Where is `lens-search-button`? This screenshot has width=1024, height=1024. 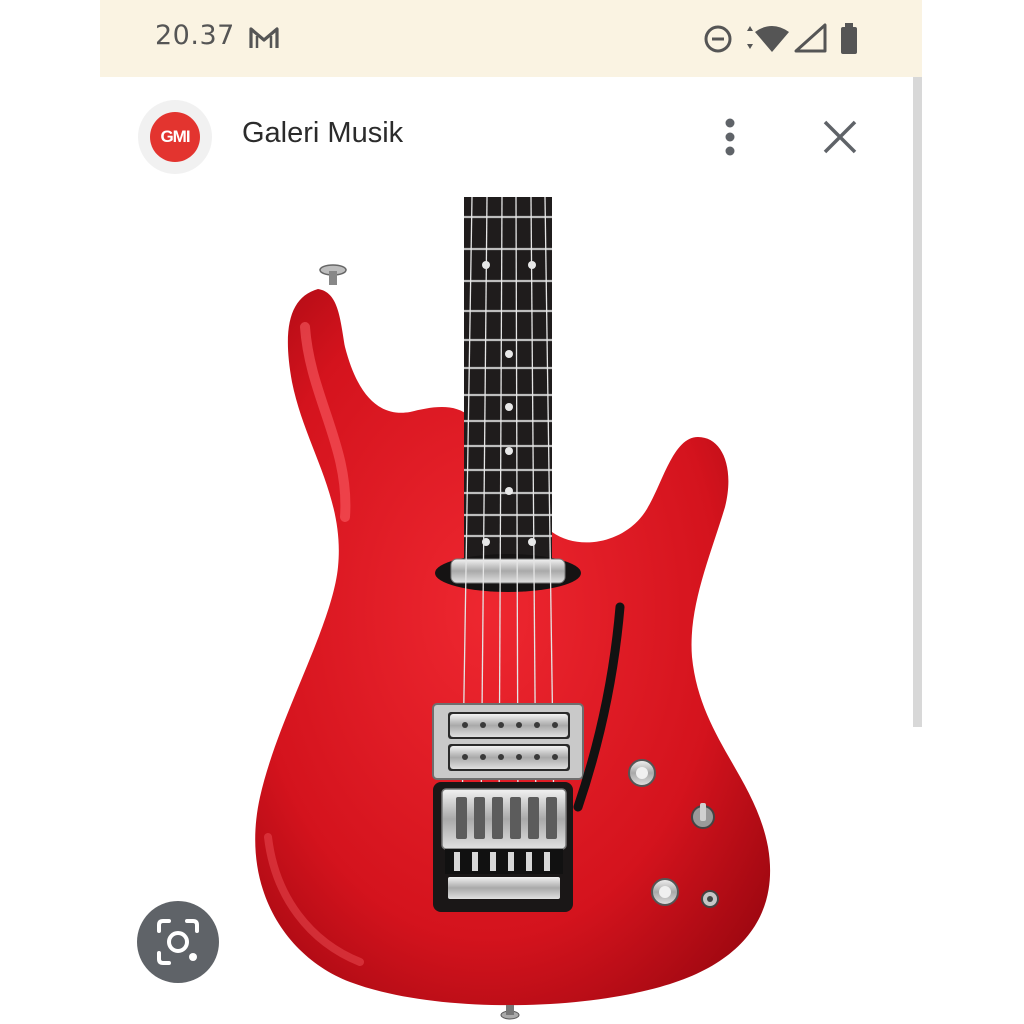 lens-search-button is located at coordinates (178, 942).